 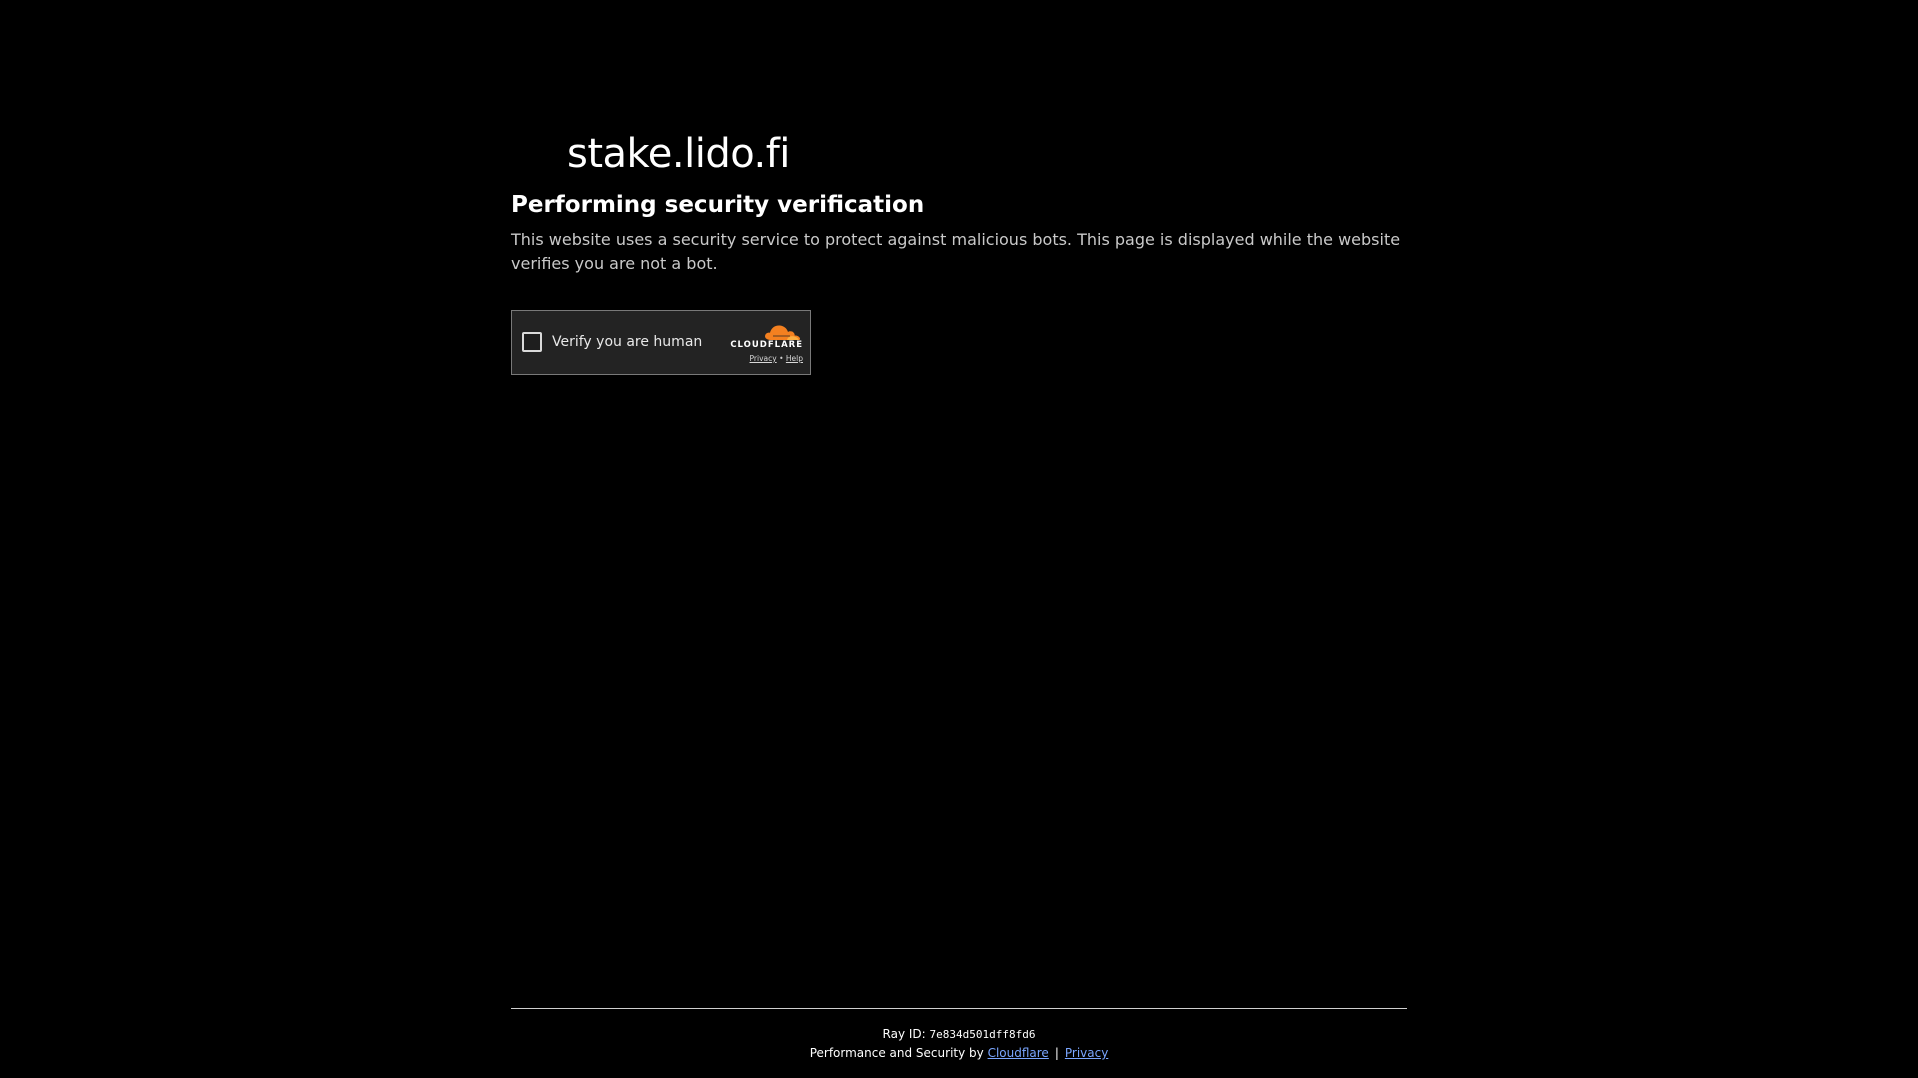 What do you see at coordinates (898, 1053) in the screenshot?
I see `performance-text: Performance and Security by` at bounding box center [898, 1053].